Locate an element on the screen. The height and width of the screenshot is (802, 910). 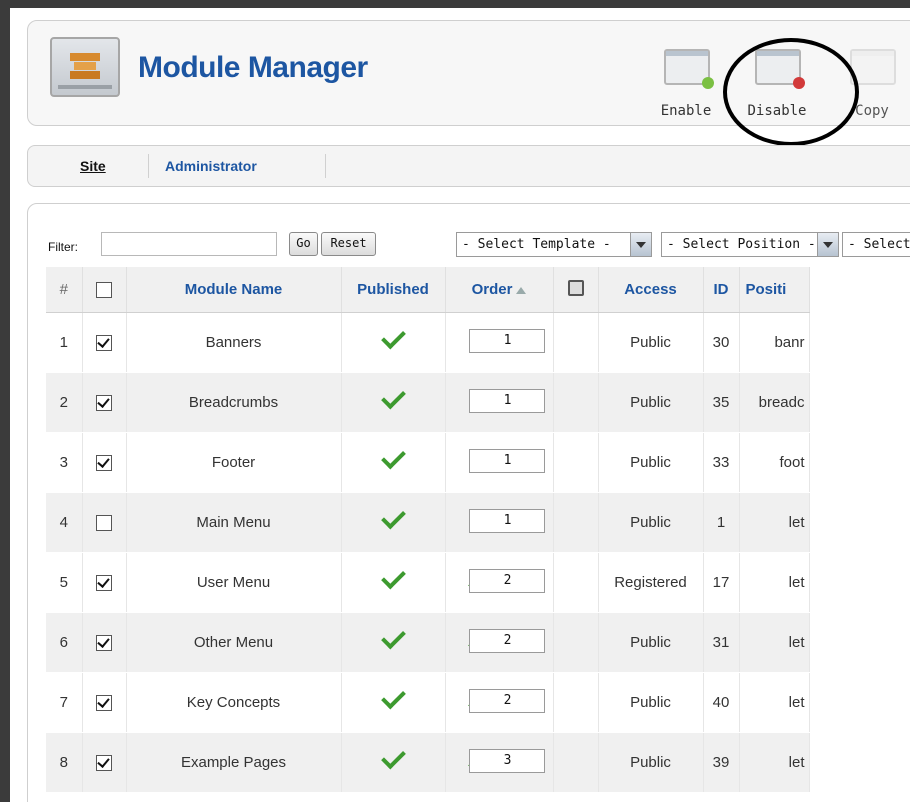
copy-icon is located at coordinates (873, 67).